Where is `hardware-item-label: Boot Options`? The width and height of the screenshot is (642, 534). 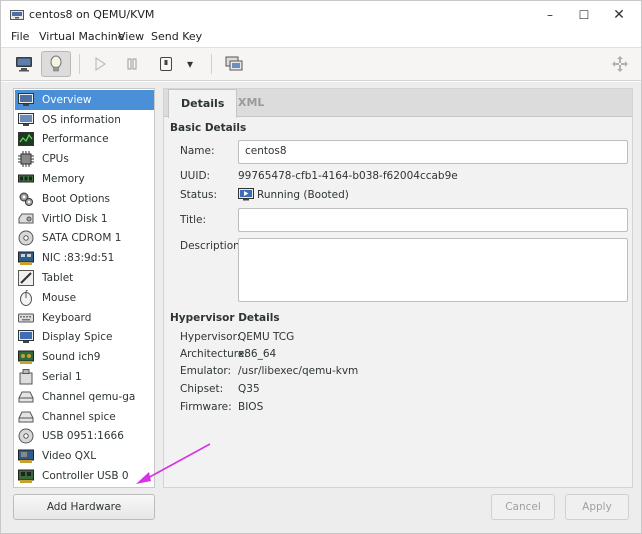
hardware-item-label: Boot Options is located at coordinates (76, 198).